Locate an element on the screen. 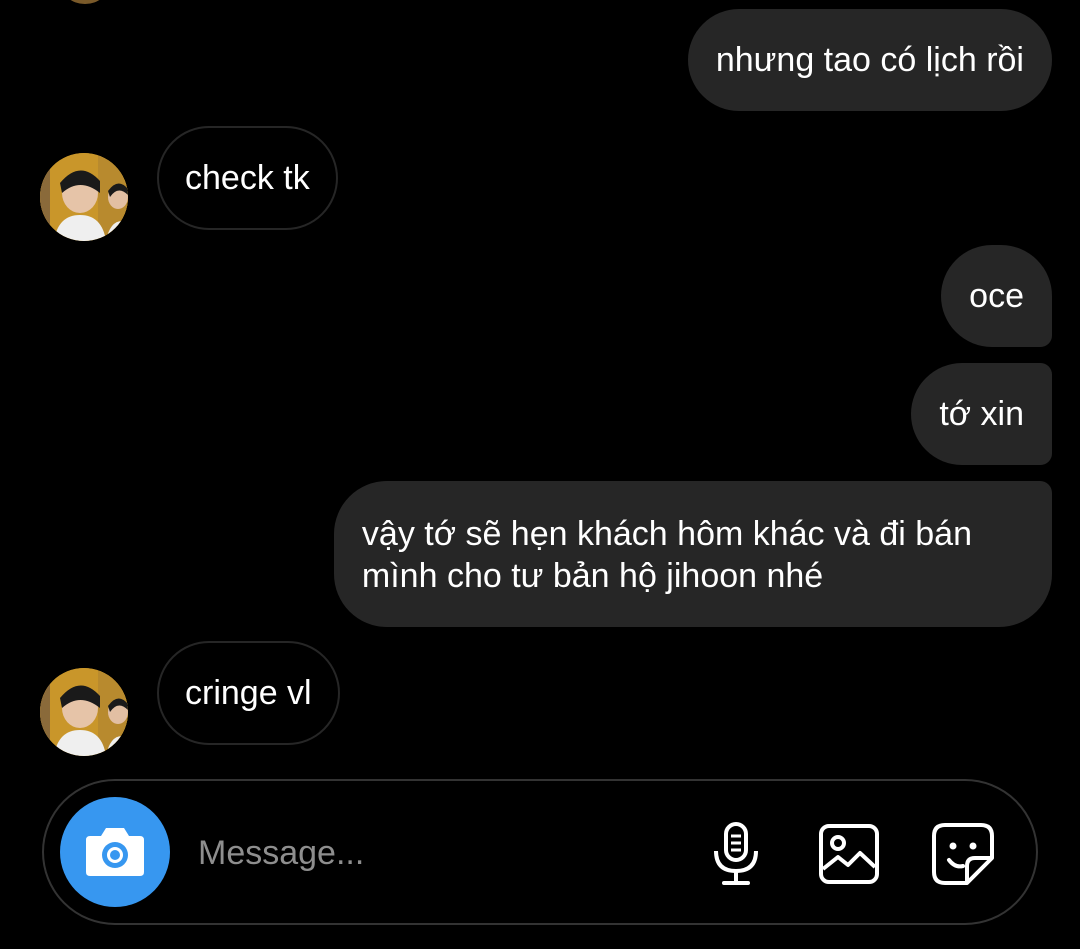 The image size is (1080, 949). message-bubble-received: check tk is located at coordinates (247, 178).